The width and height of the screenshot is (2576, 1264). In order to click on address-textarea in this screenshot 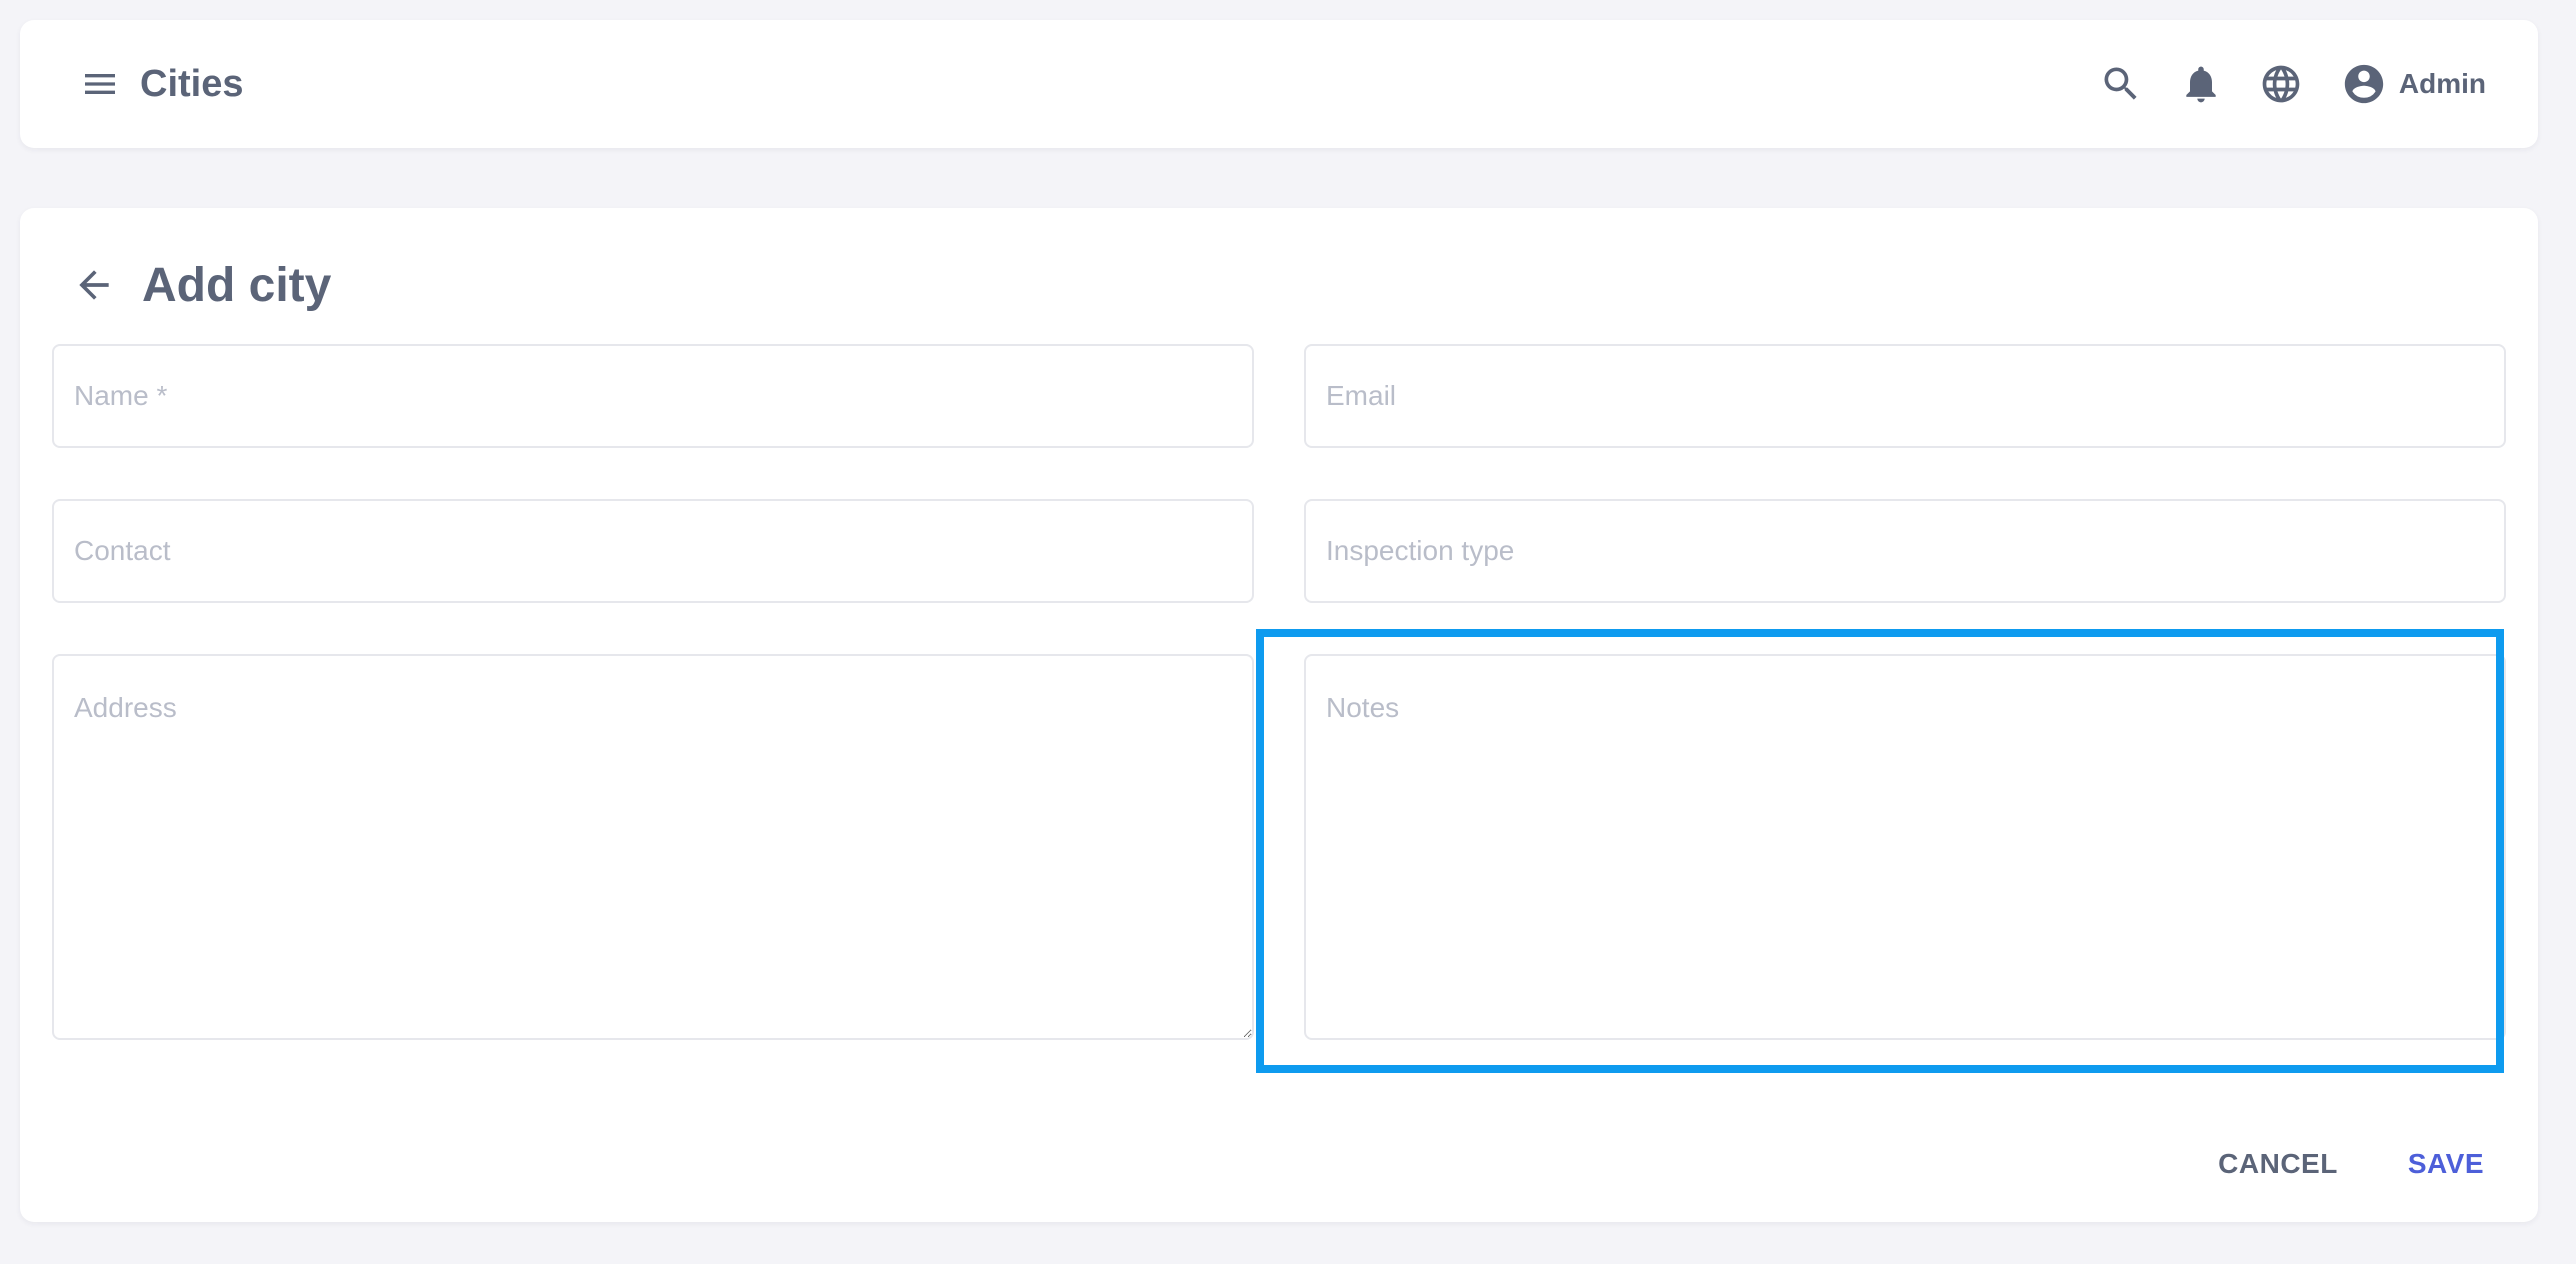, I will do `click(653, 847)`.